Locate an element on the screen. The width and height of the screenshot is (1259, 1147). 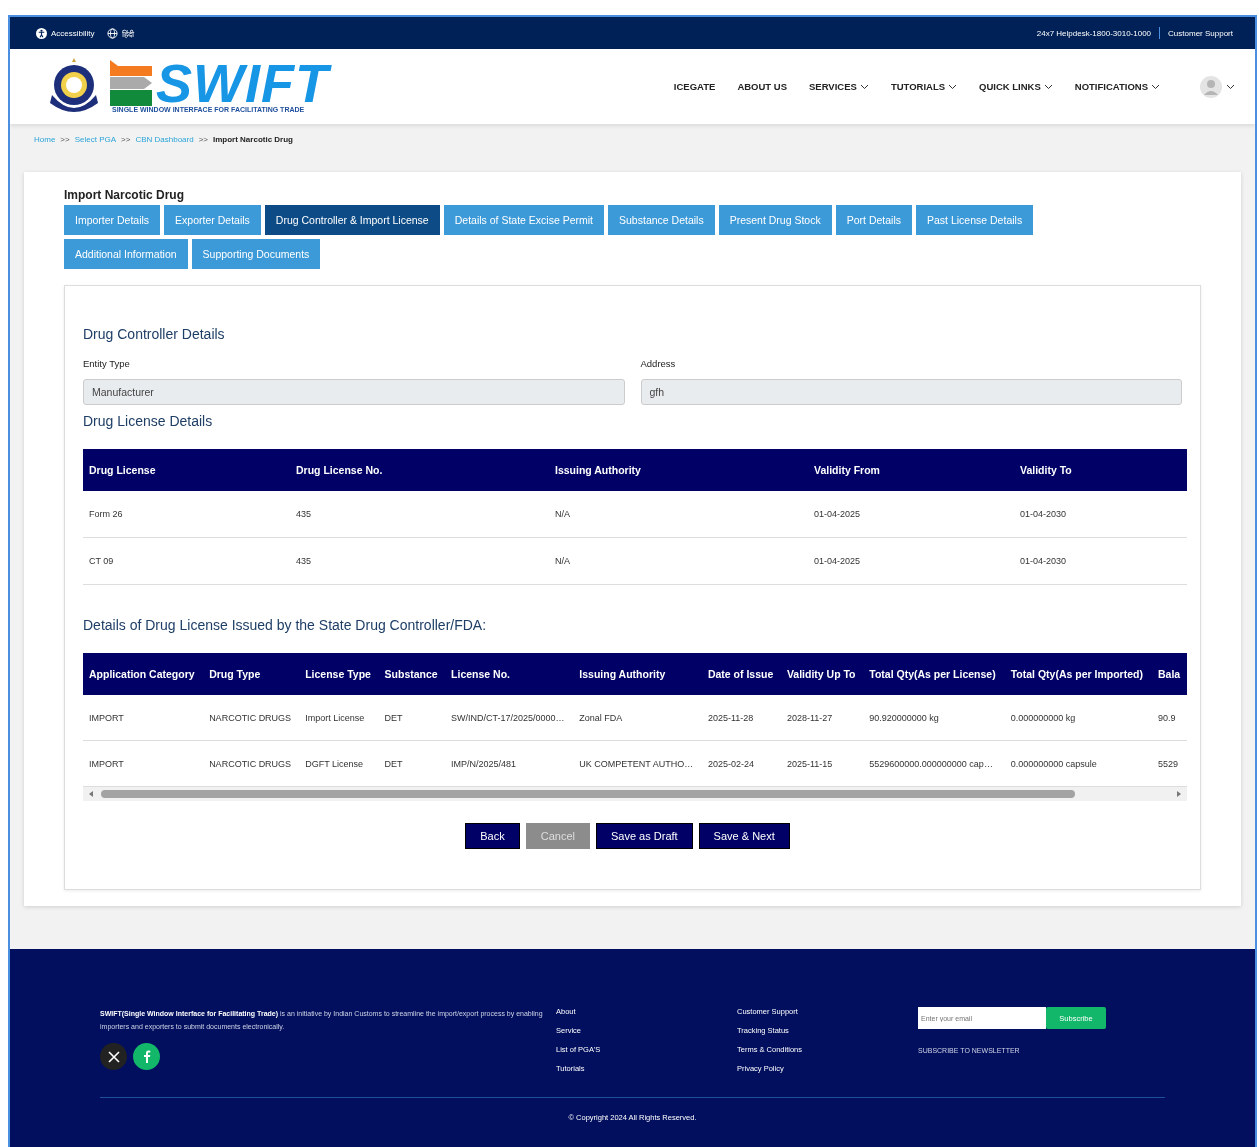
column-header: Validity Up To is located at coordinates (822, 674).